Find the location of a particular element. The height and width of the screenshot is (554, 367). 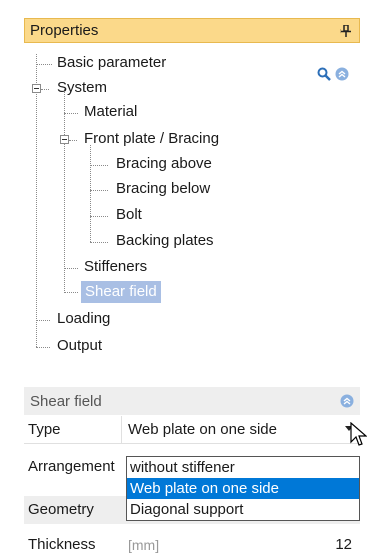

dropdown-option-diagonal-support: Diagonal support is located at coordinates (243, 509).